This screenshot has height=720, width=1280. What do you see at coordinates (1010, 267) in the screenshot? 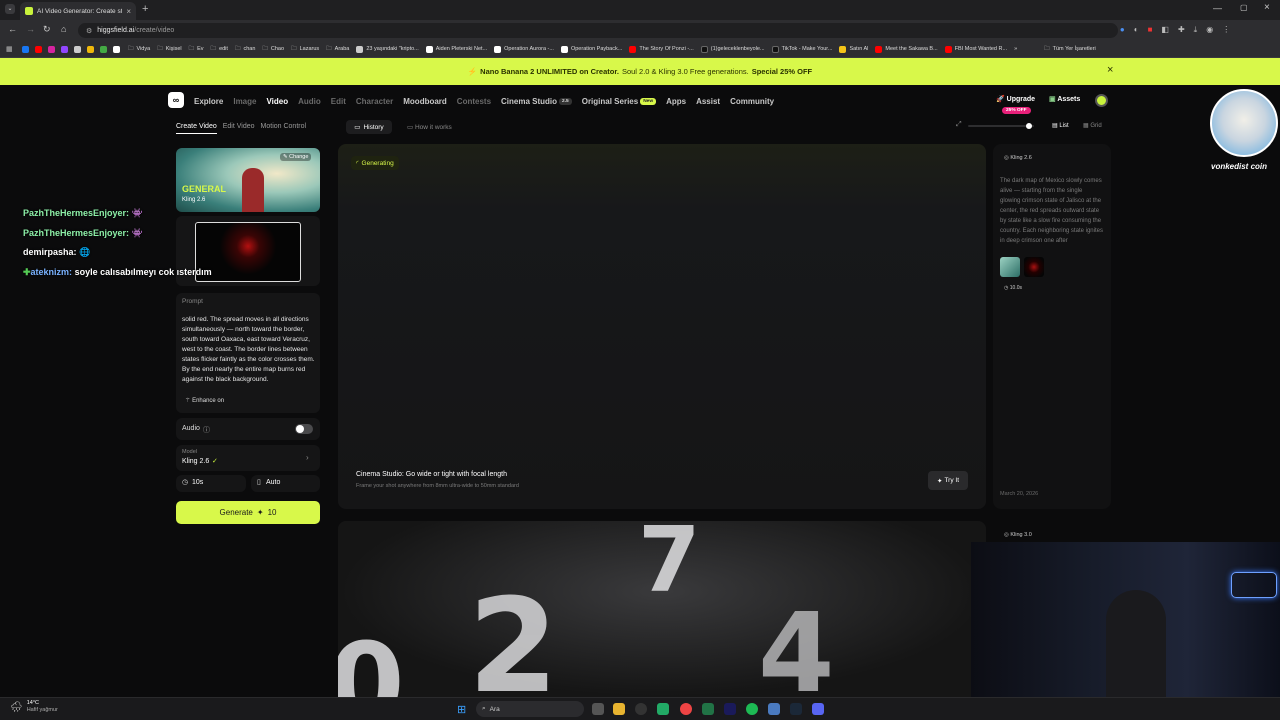
I see `side-thumb-image` at bounding box center [1010, 267].